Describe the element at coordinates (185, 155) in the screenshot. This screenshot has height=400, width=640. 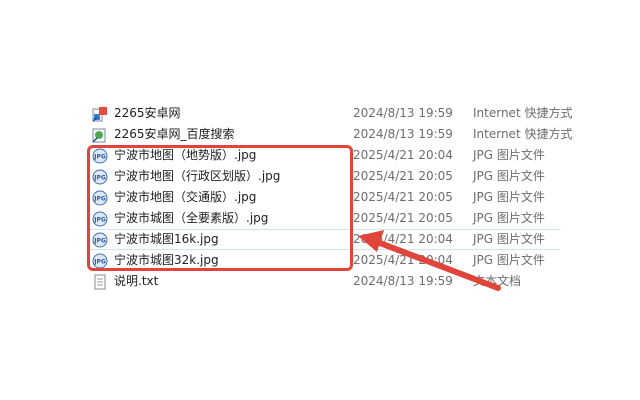
I see `file-name: 宁波市地图（地势版）.jpg` at that location.